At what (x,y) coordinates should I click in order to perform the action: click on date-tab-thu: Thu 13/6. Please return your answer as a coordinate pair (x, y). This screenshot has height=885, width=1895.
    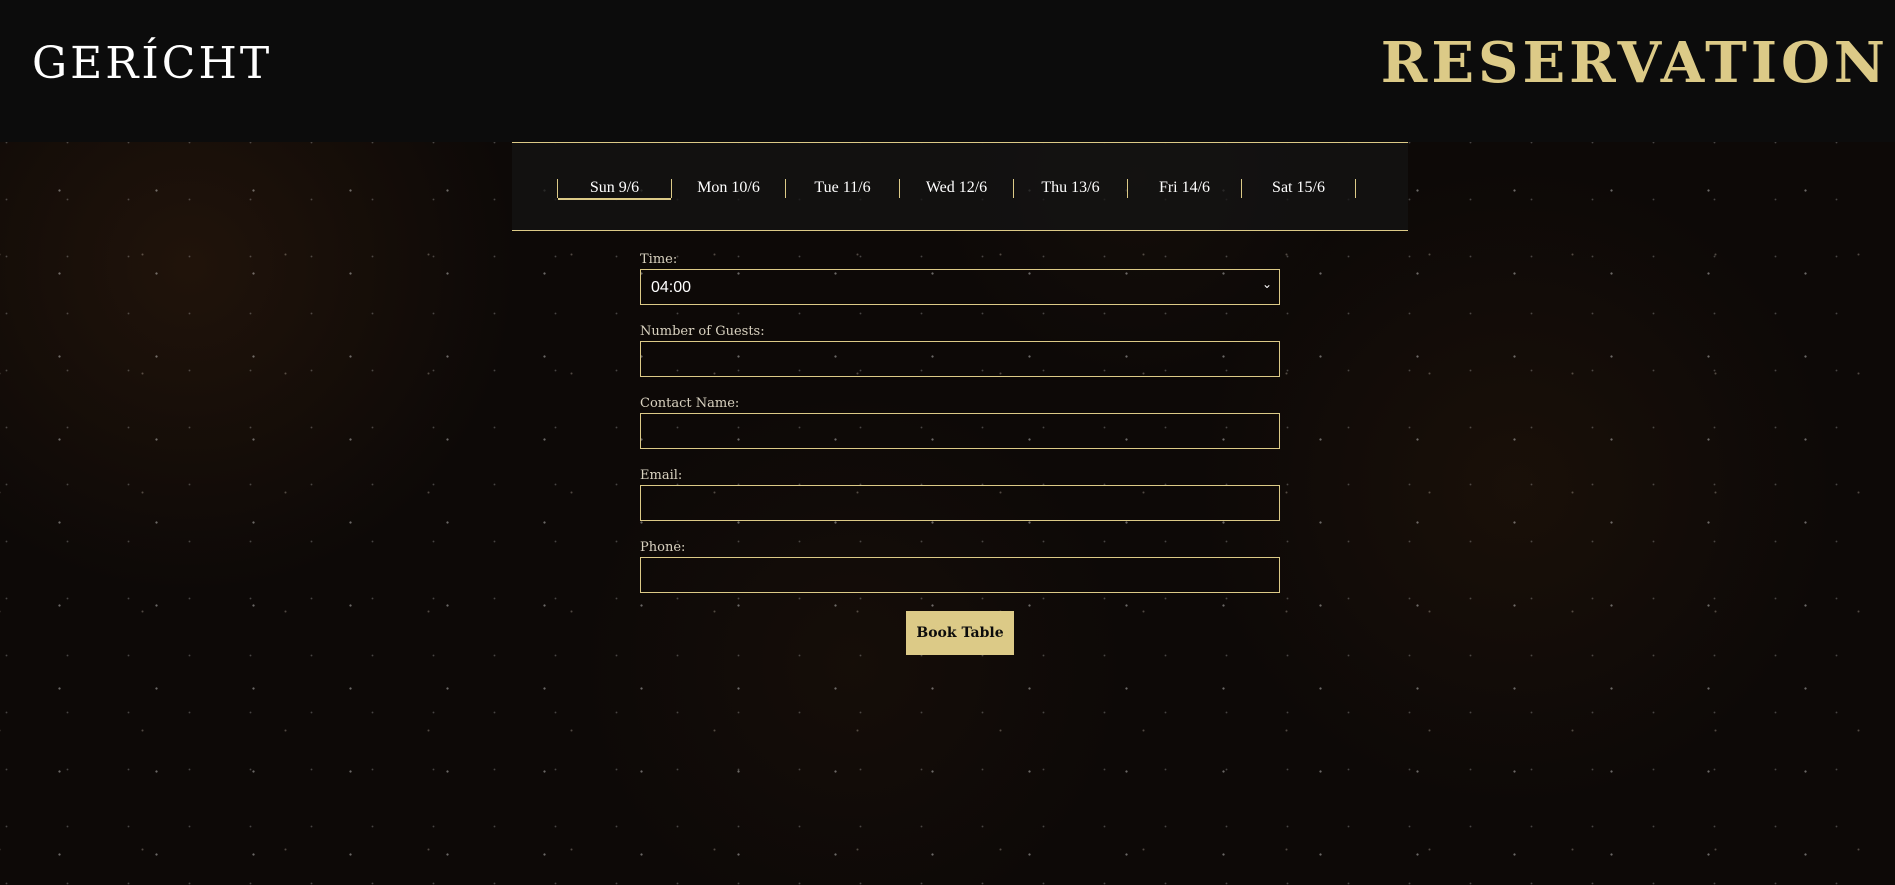
    Looking at the image, I should click on (1071, 188).